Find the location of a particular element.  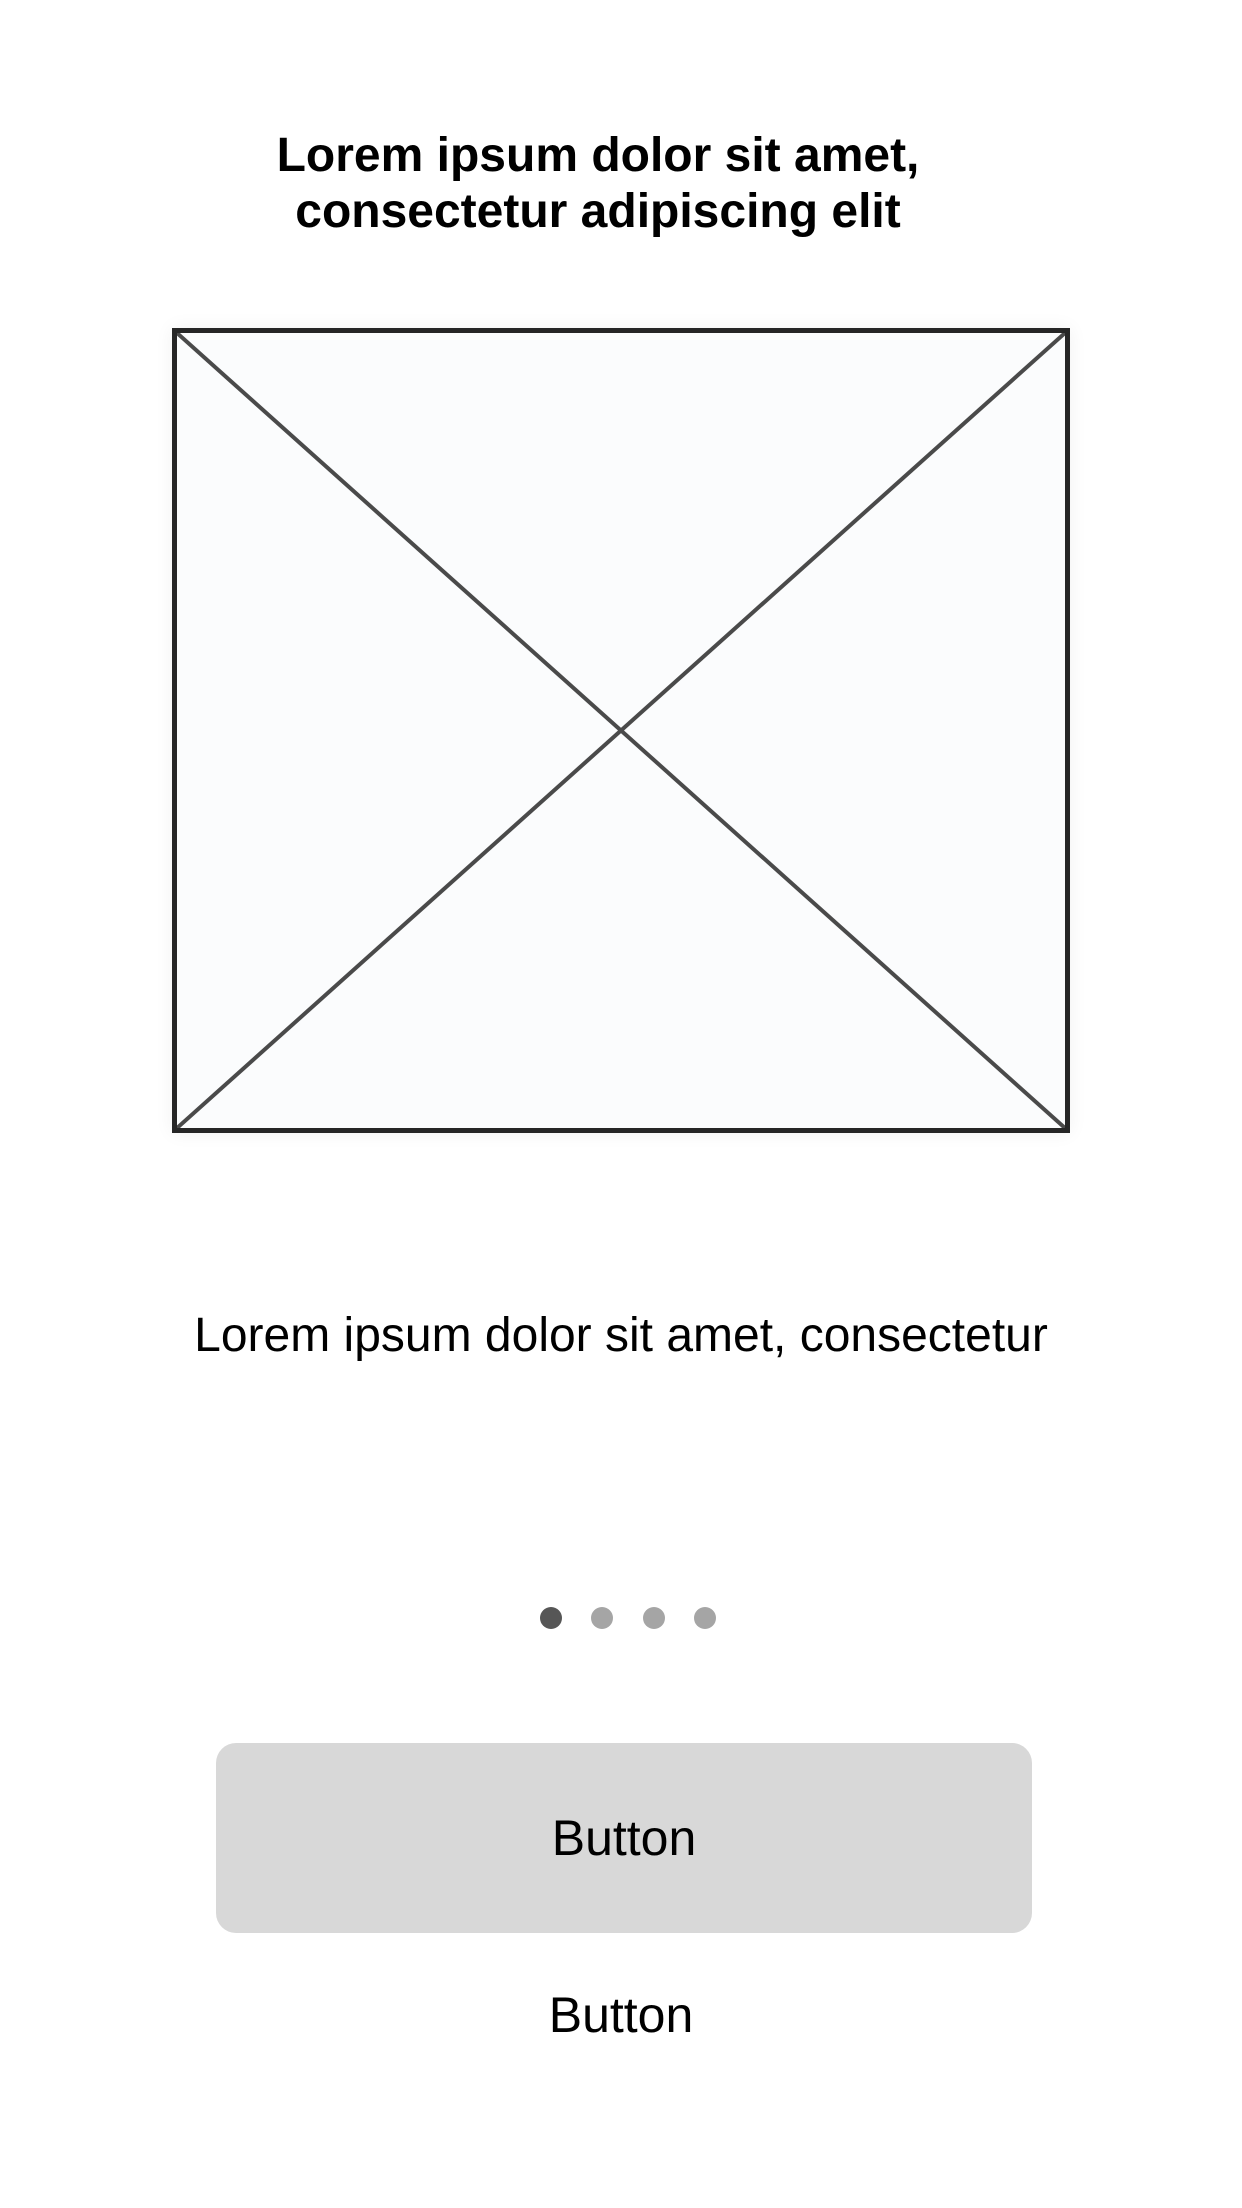

primary-button-label: Button is located at coordinates (624, 1838).